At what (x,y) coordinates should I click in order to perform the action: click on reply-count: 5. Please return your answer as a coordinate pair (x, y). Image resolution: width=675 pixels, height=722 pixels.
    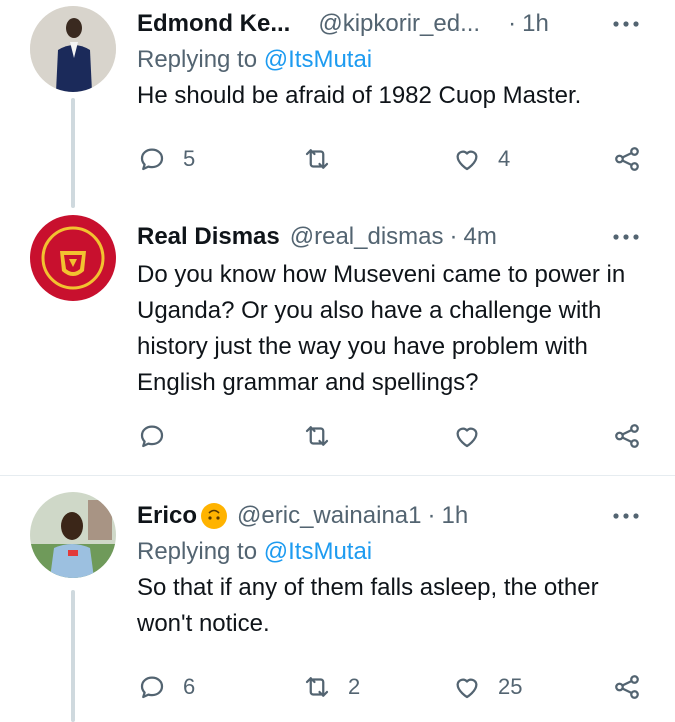
    Looking at the image, I should click on (189, 158).